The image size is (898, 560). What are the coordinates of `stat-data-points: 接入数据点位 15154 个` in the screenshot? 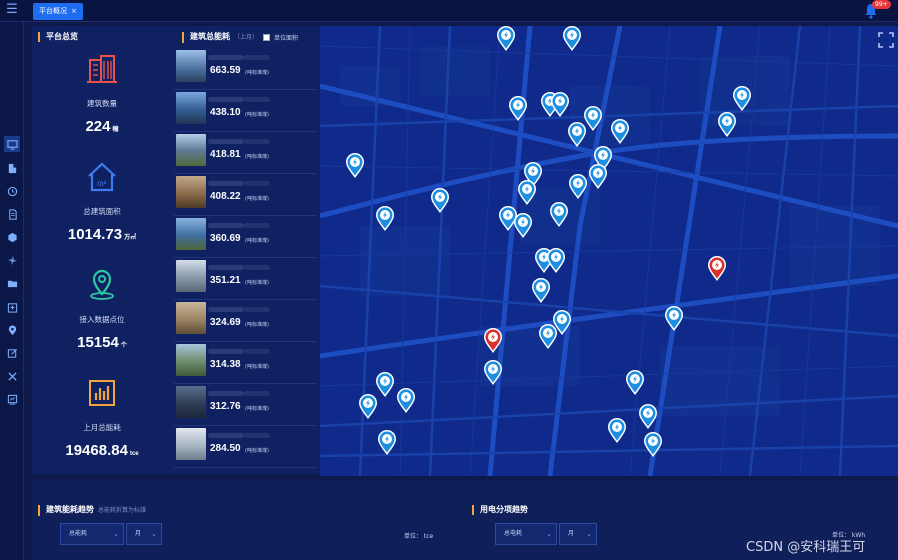 It's located at (102, 309).